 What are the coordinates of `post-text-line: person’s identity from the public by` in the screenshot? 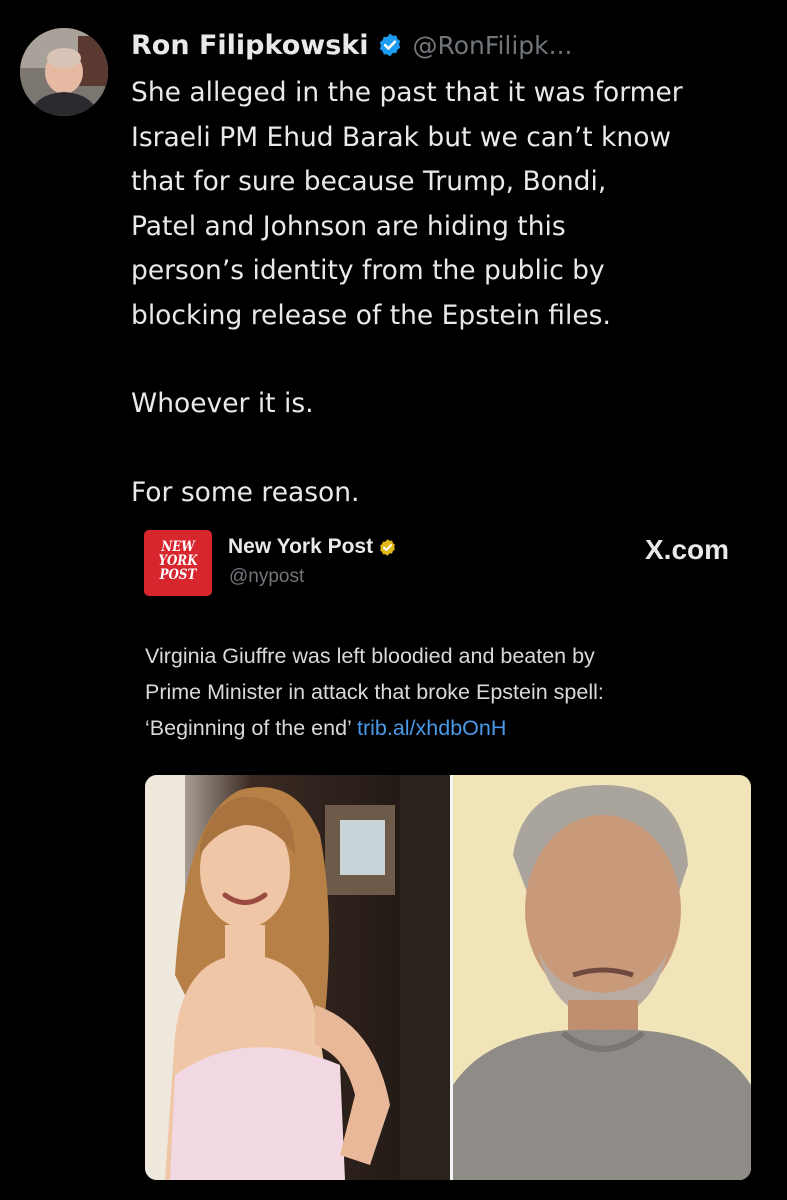 It's located at (368, 270).